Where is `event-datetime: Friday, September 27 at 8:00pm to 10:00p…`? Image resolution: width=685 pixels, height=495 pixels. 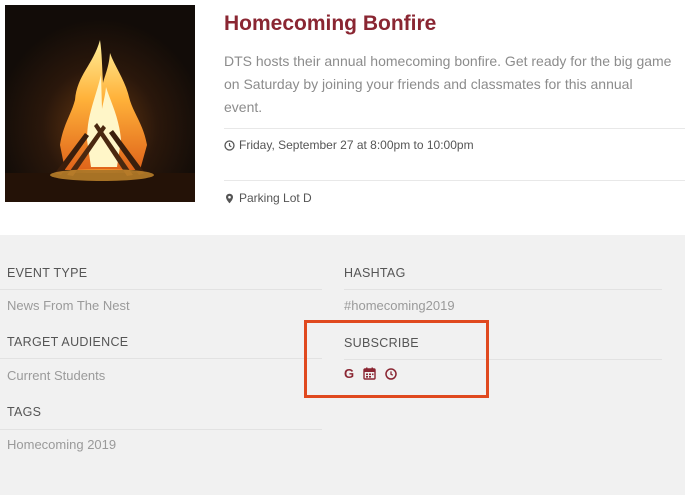
event-datetime: Friday, September 27 at 8:00pm to 10:00p… is located at coordinates (349, 145).